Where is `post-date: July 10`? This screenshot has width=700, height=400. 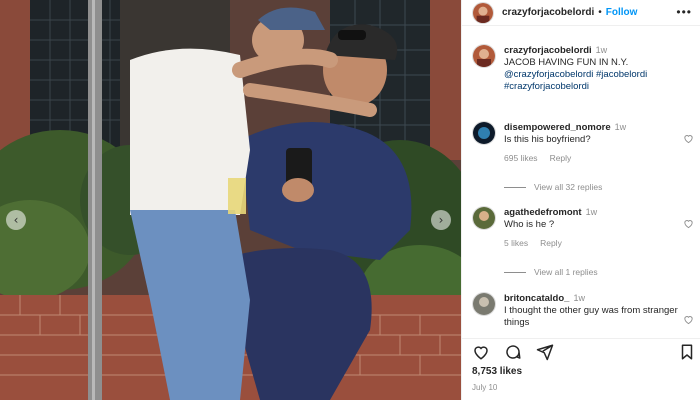 post-date: July 10 is located at coordinates (485, 387).